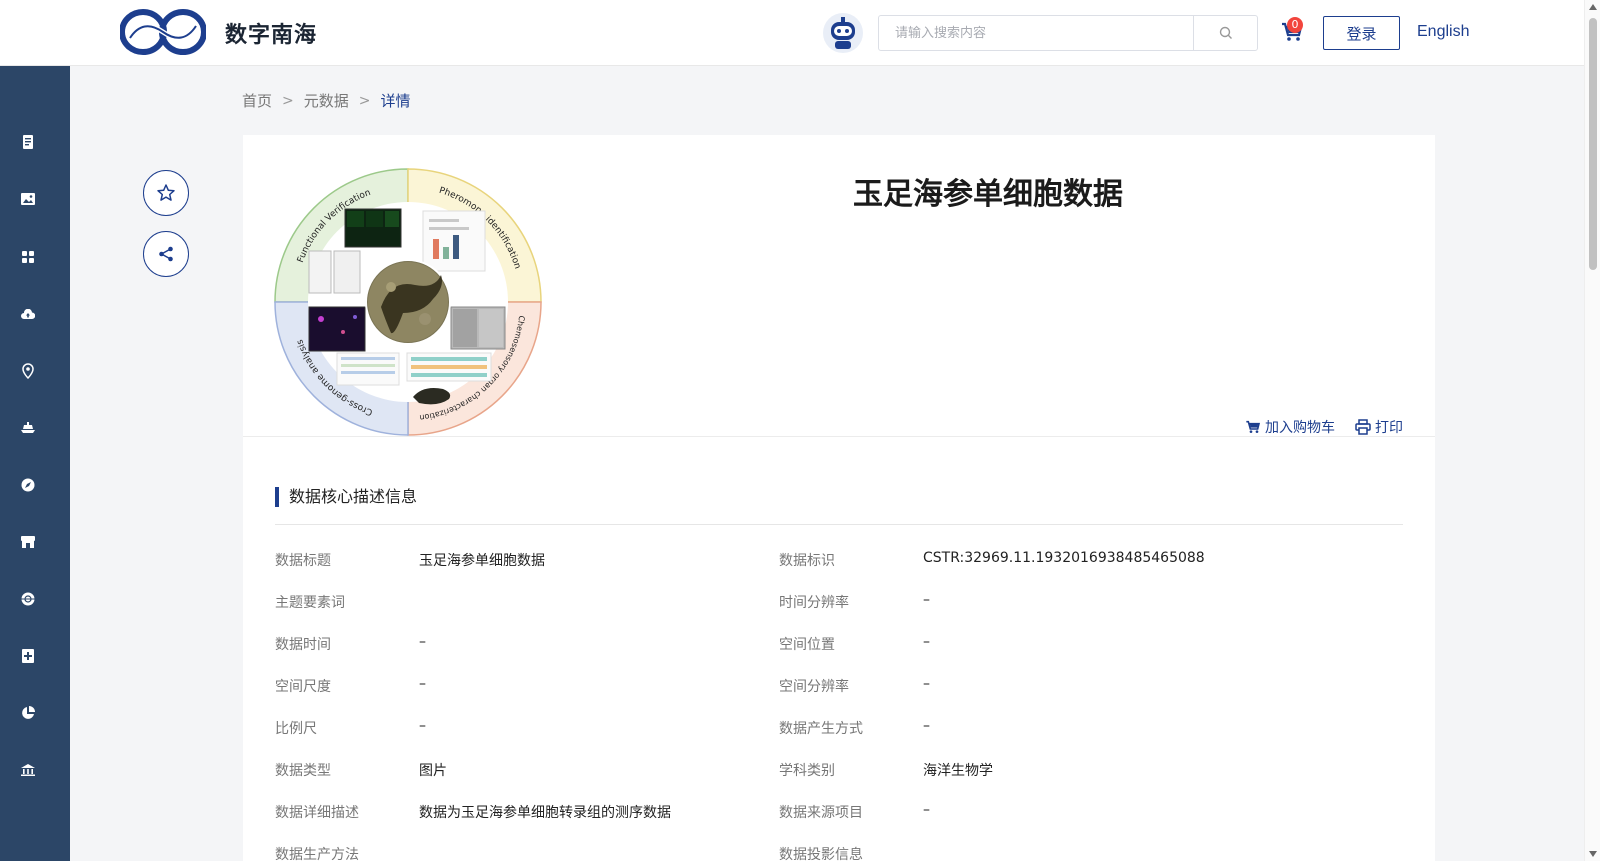  I want to click on info-row: 数据类型 图片 学科类别 海洋生物学, so click(839, 781).